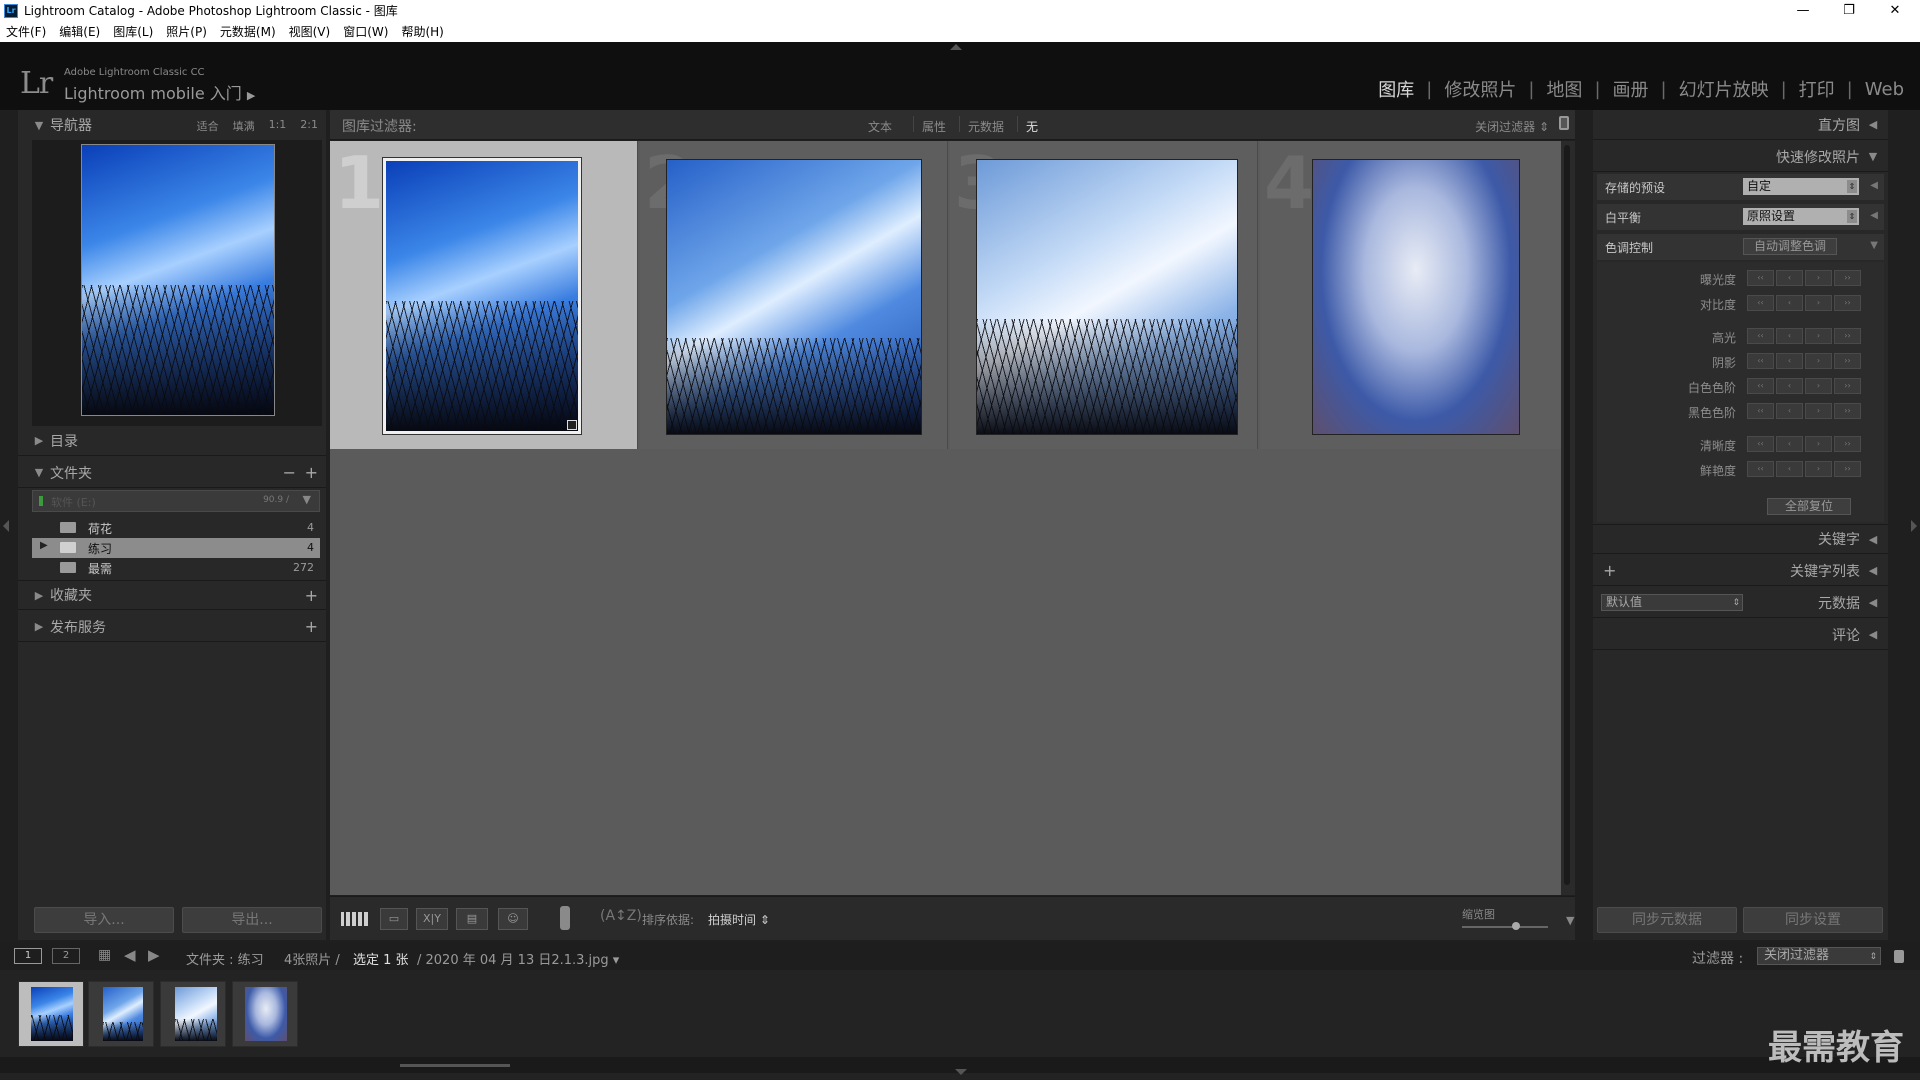  I want to click on slider-handle, so click(1516, 926).